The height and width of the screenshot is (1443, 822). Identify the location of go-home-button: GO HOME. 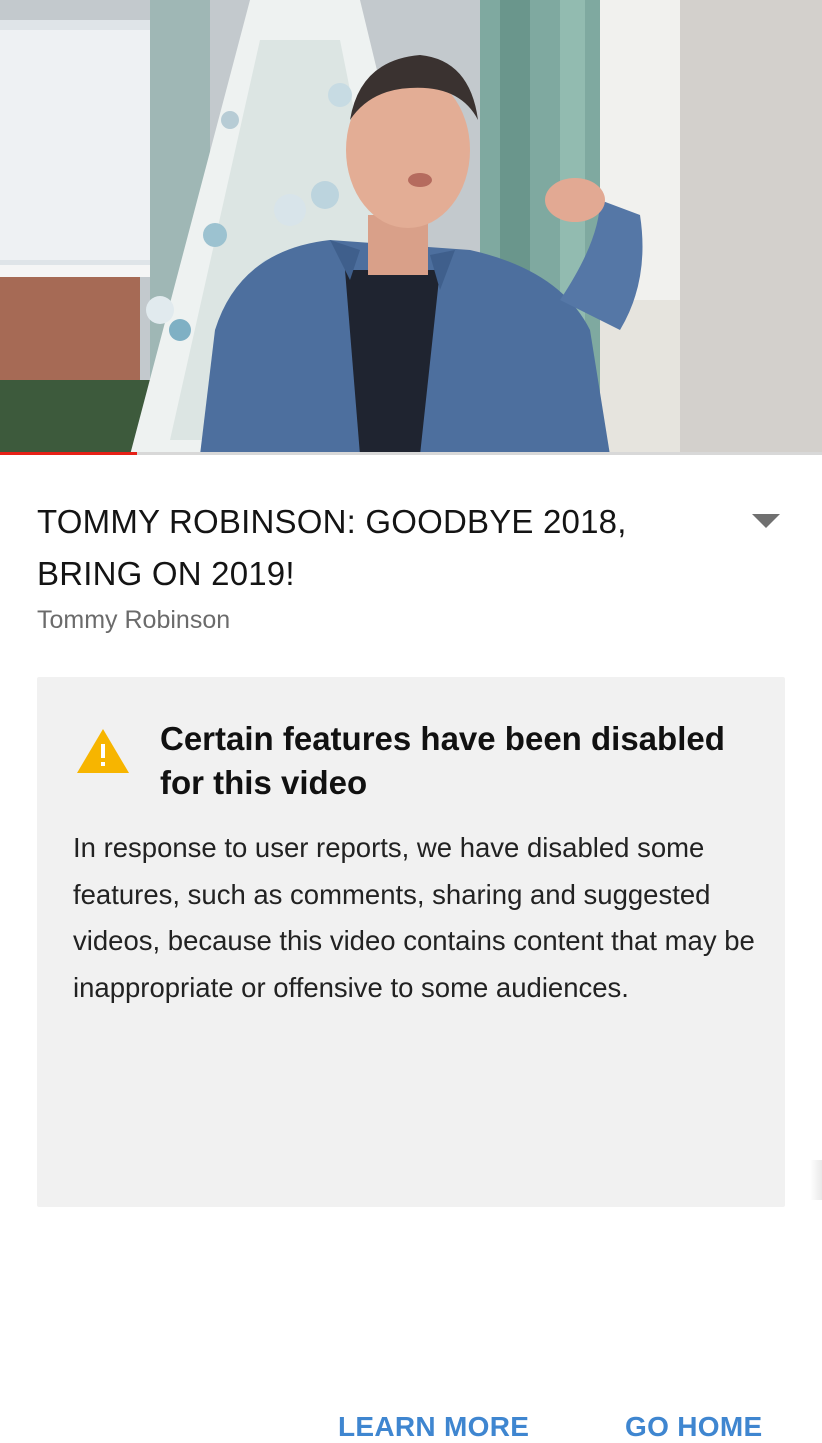
(693, 1427).